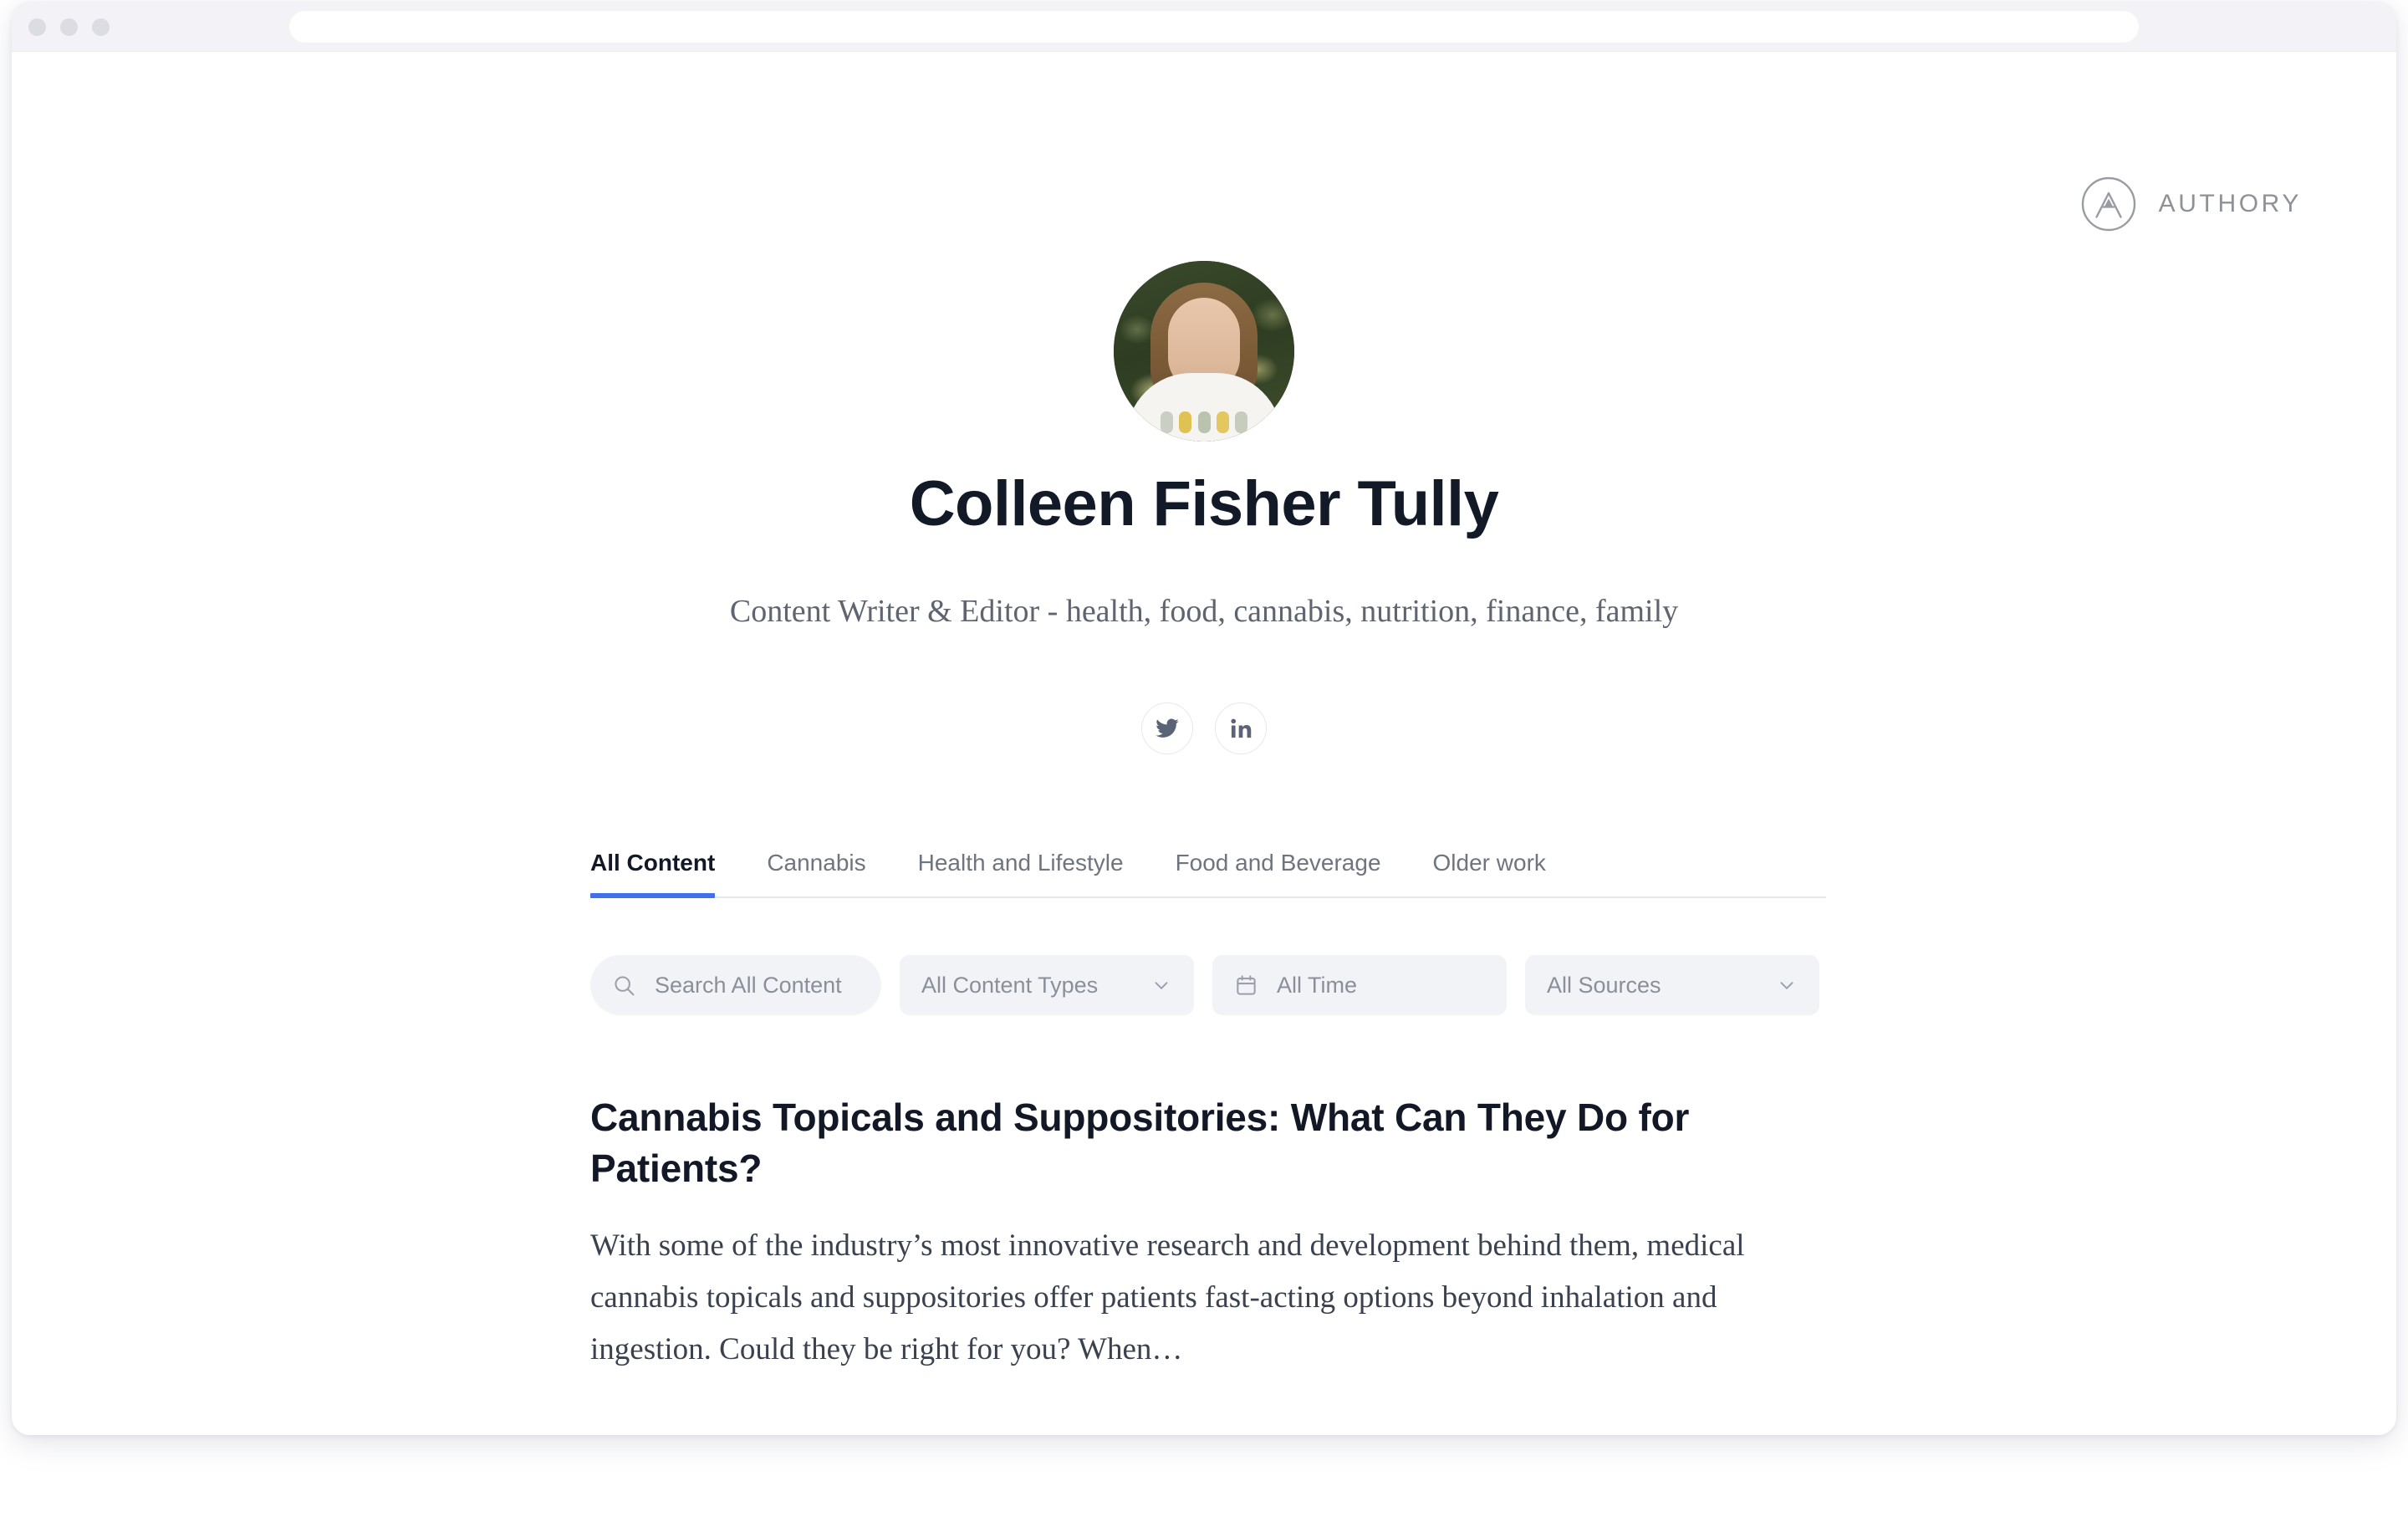  What do you see at coordinates (1317, 985) in the screenshot?
I see `time-range-value: All Time` at bounding box center [1317, 985].